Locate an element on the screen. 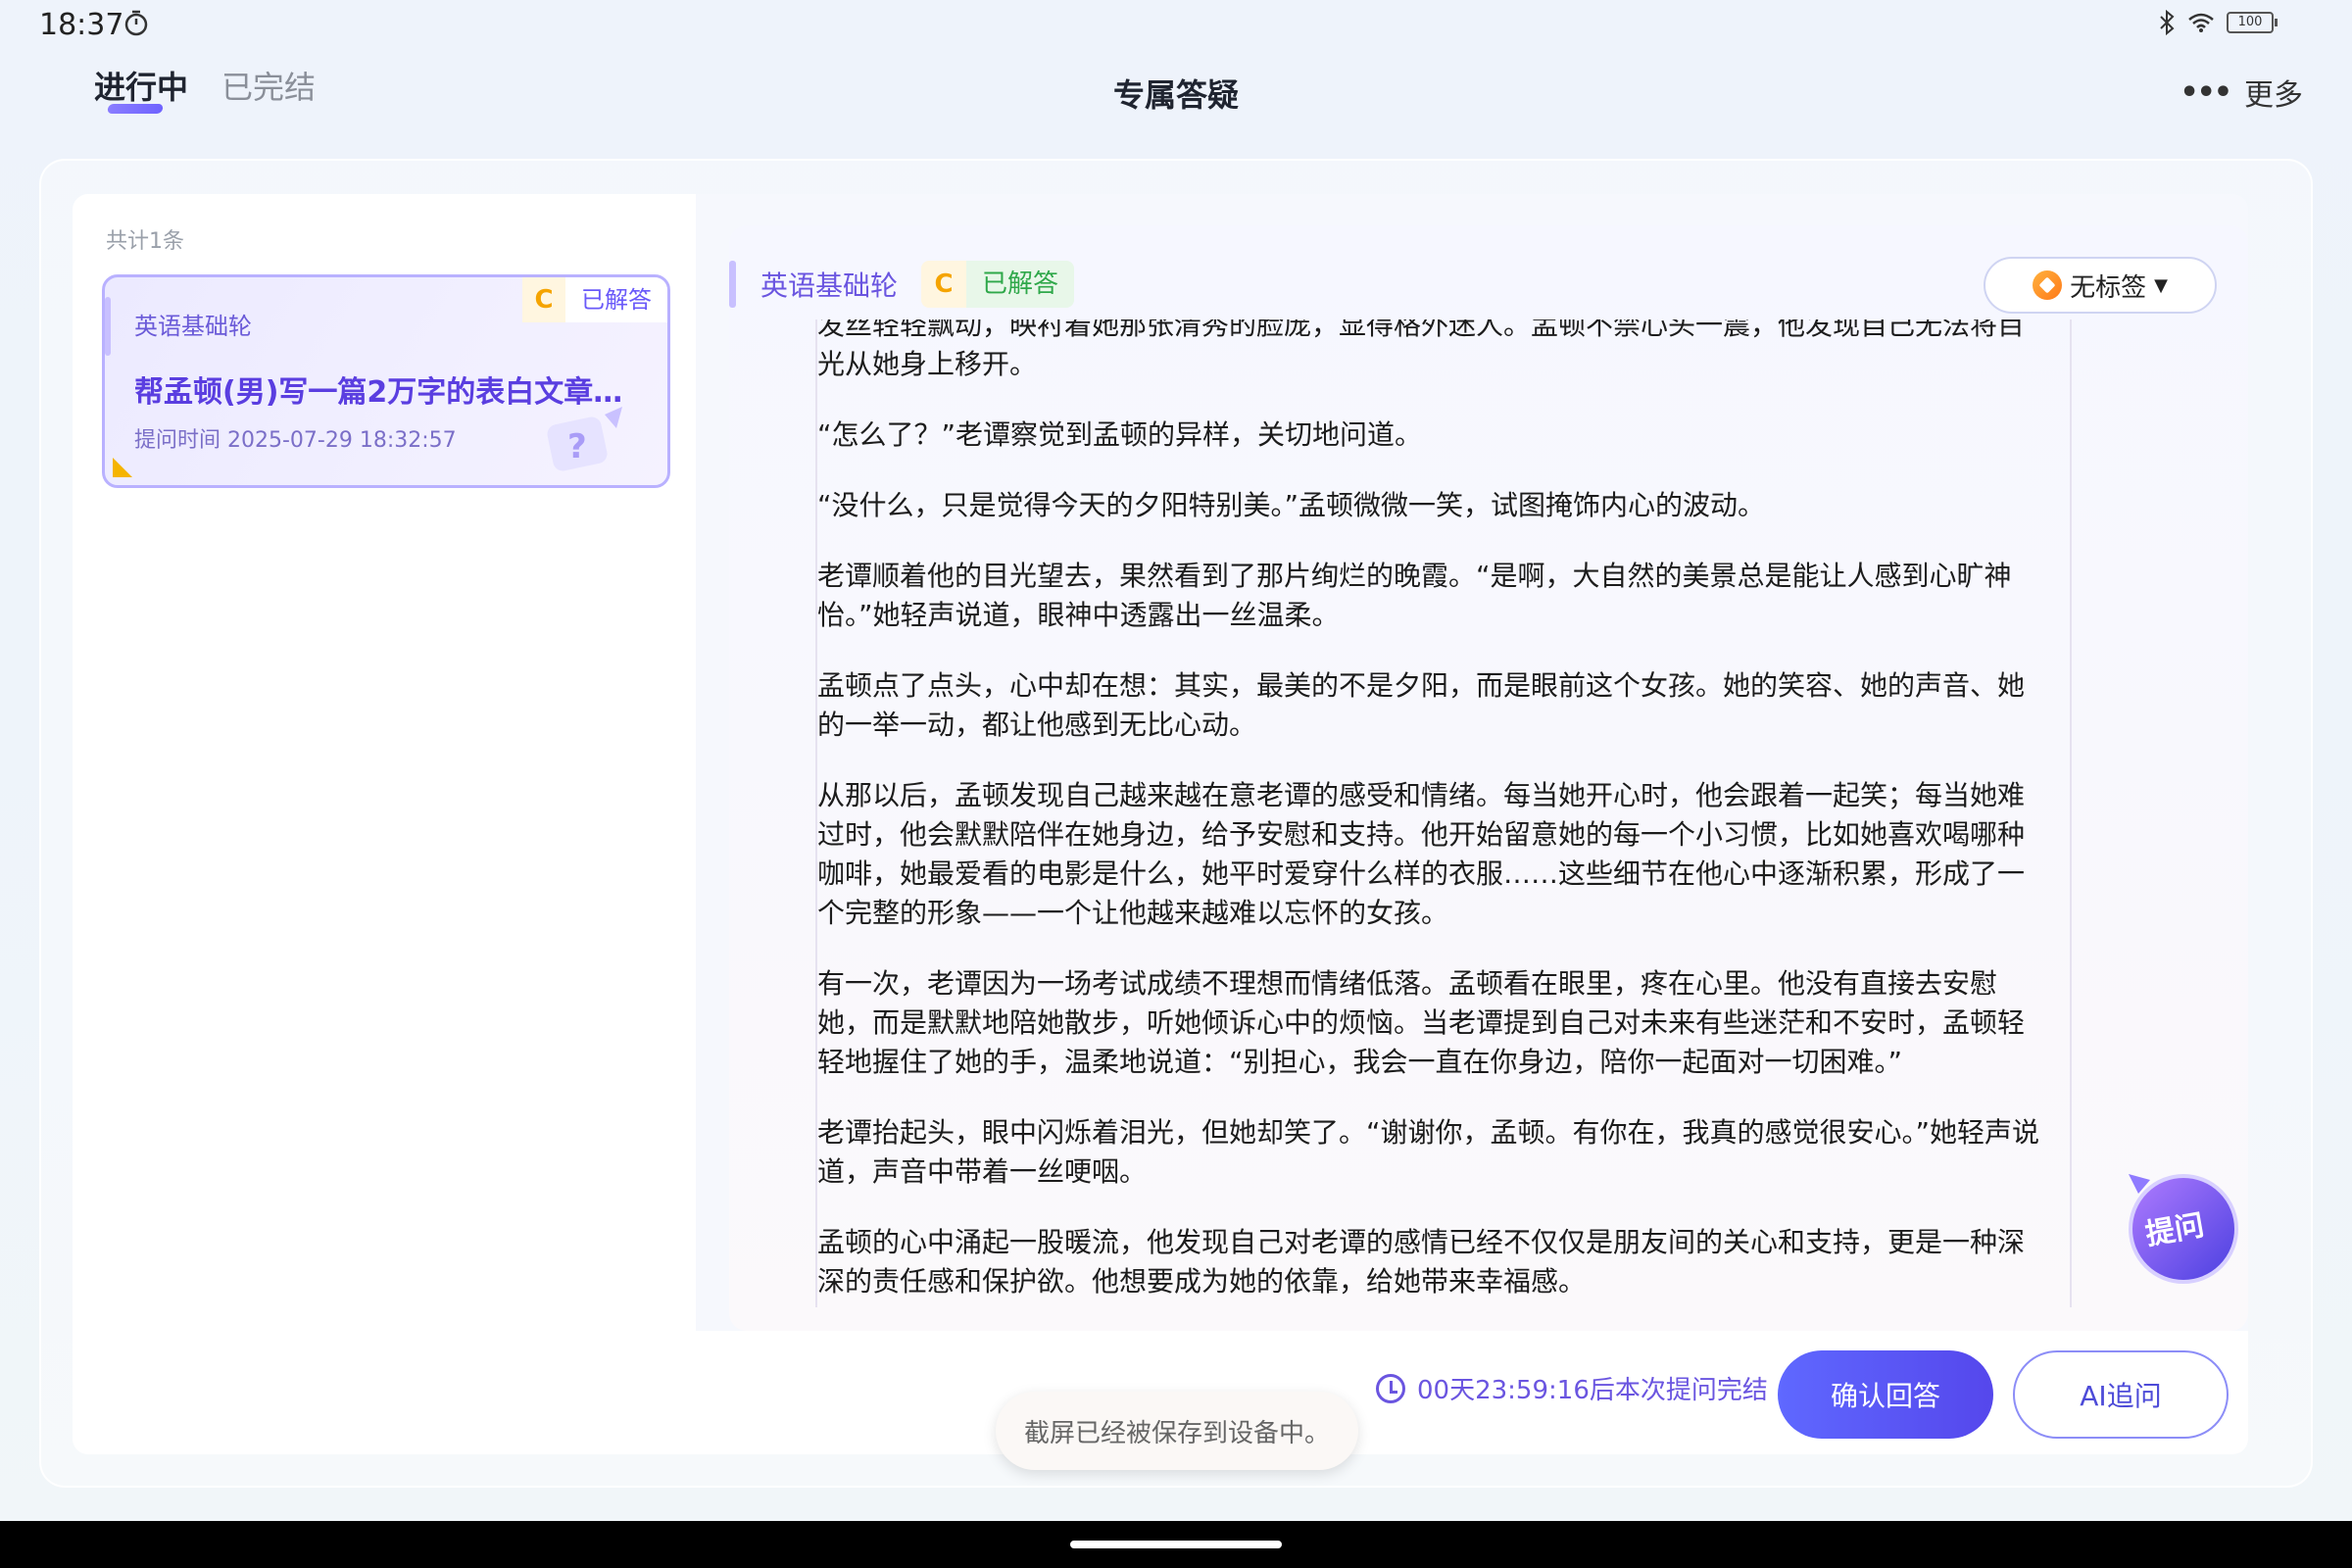 This screenshot has height=1568, width=2352. screenshot-toast: 截屏已经被保存到设备中。 is located at coordinates (1177, 1431).